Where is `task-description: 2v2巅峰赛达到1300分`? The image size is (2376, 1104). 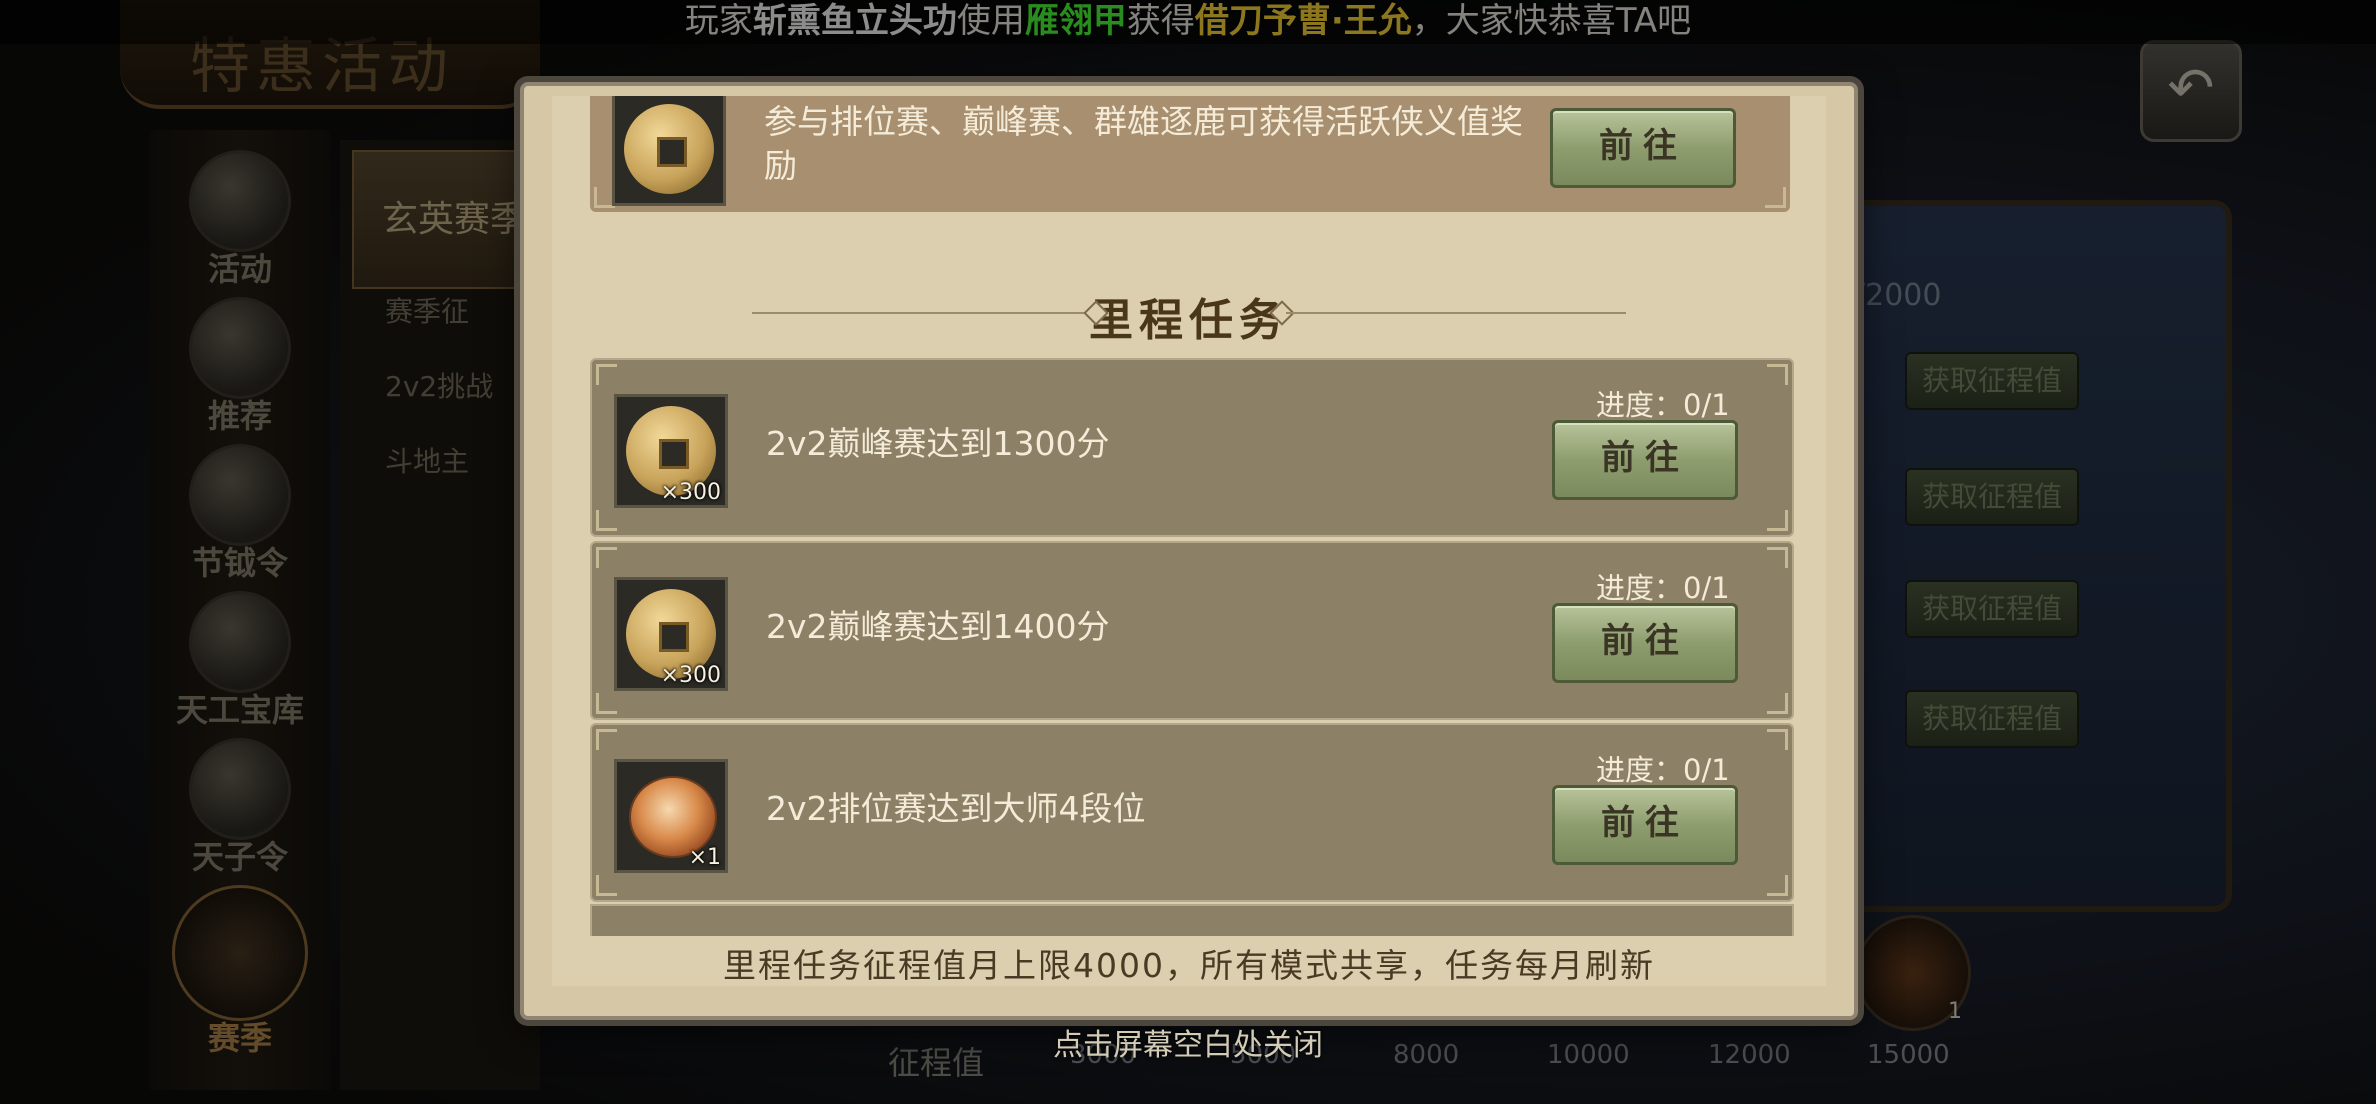
task-description: 2v2巅峰赛达到1300分 is located at coordinates (938, 443).